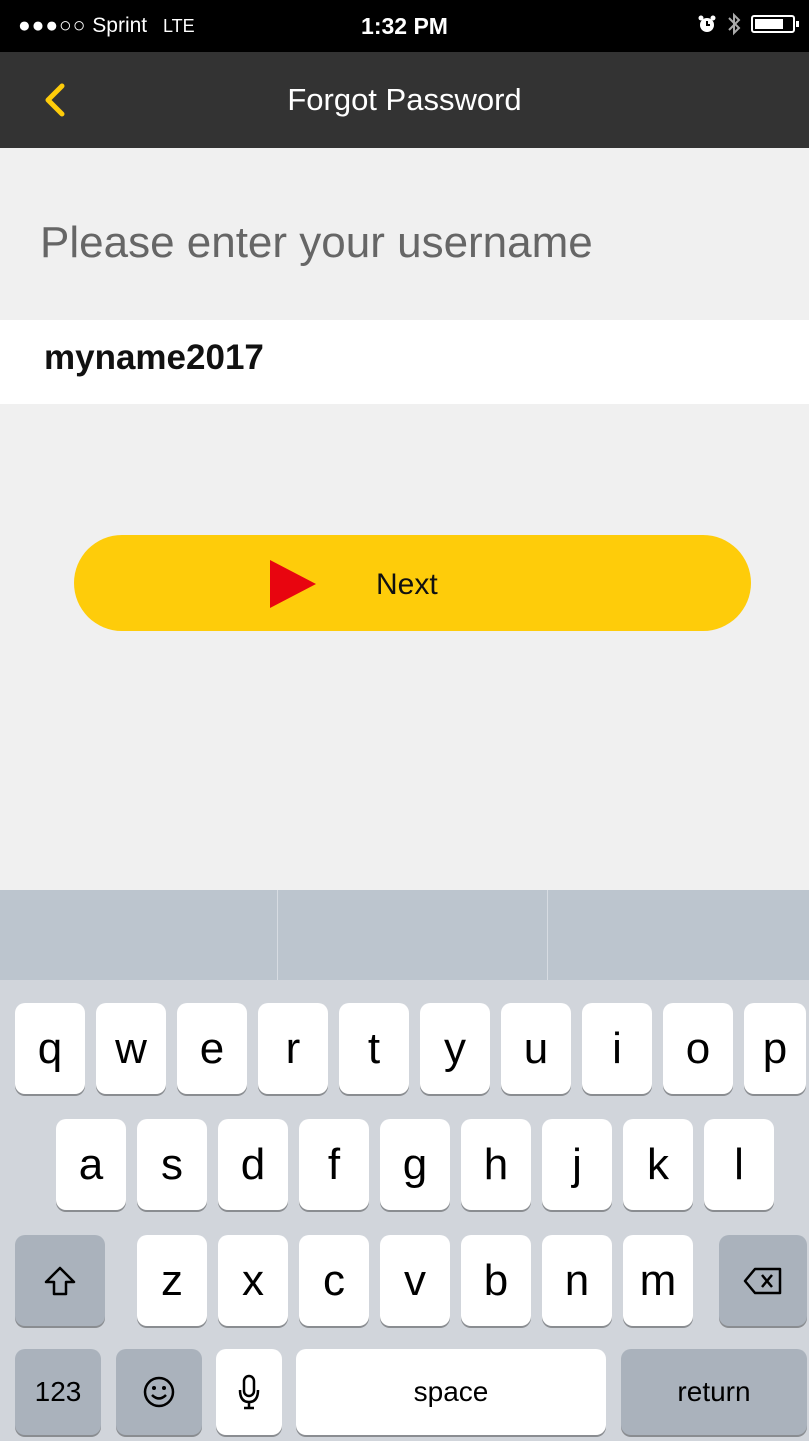  Describe the element at coordinates (415, 1164) in the screenshot. I see `key-g: g` at that location.